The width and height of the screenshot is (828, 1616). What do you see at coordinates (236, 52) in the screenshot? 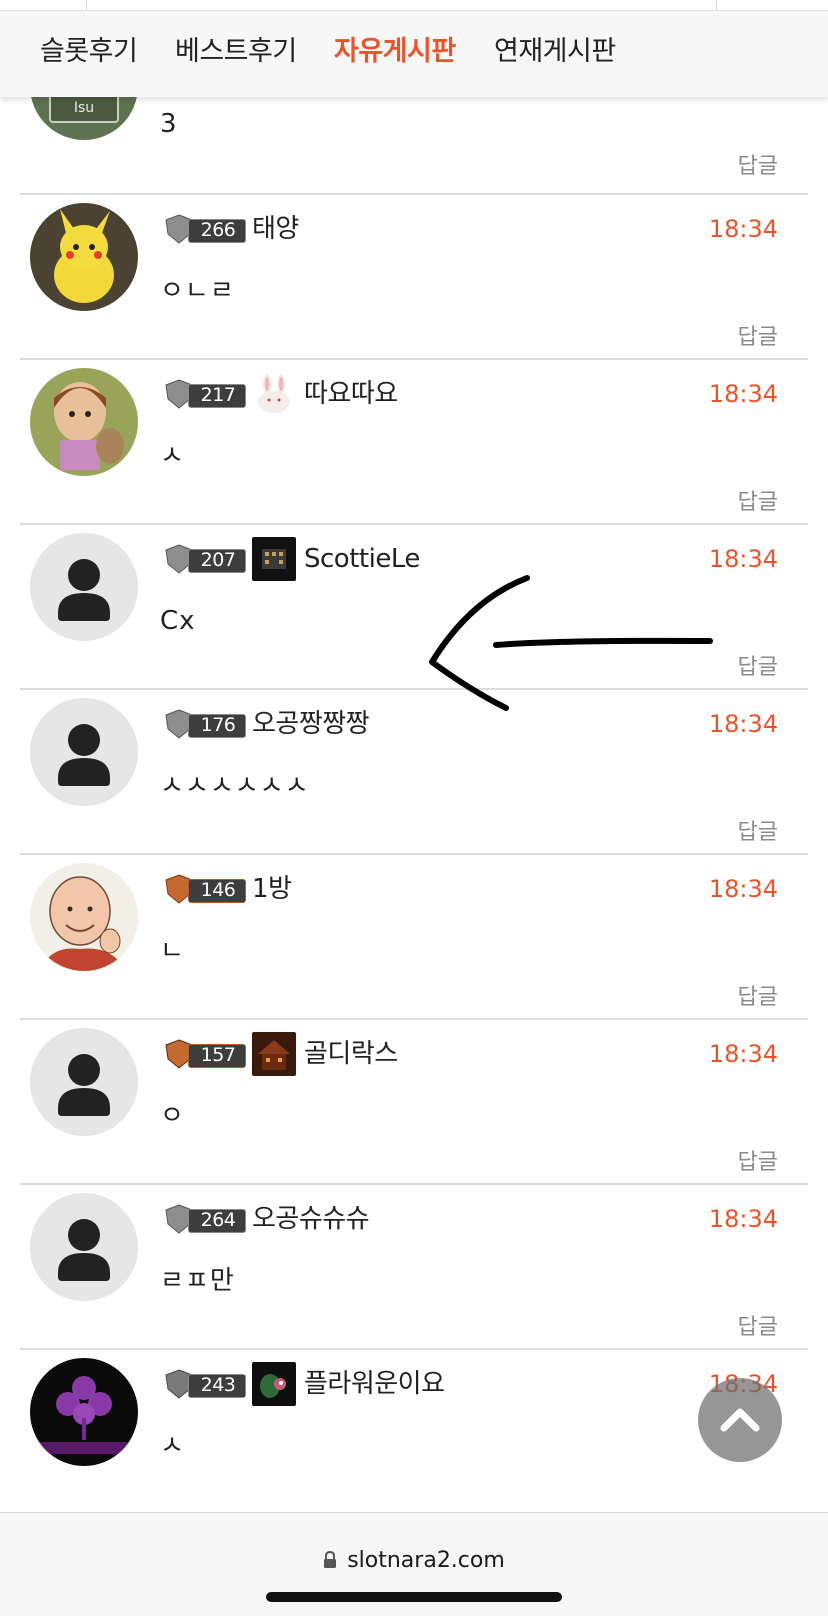
I see `tab-best-reviews: 베스트후기` at bounding box center [236, 52].